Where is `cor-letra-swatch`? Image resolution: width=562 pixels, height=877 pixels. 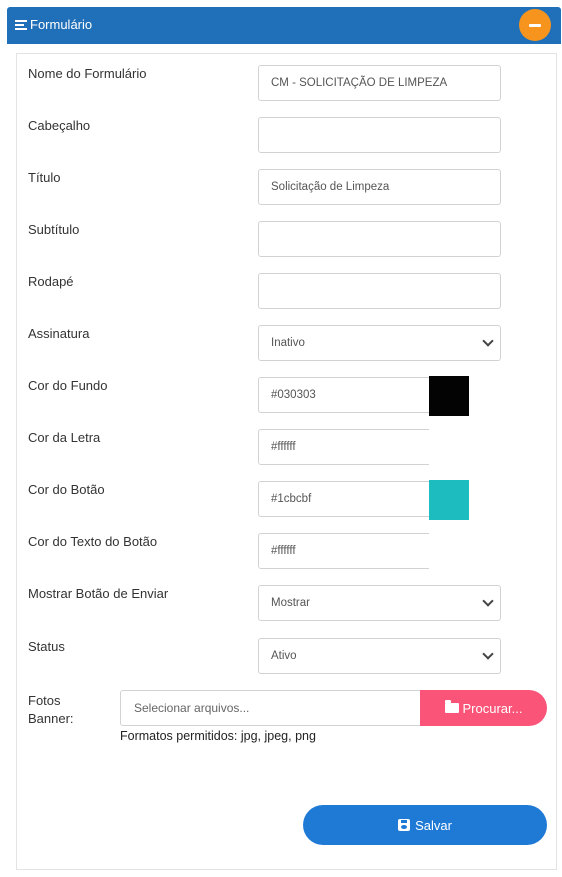 cor-letra-swatch is located at coordinates (449, 448).